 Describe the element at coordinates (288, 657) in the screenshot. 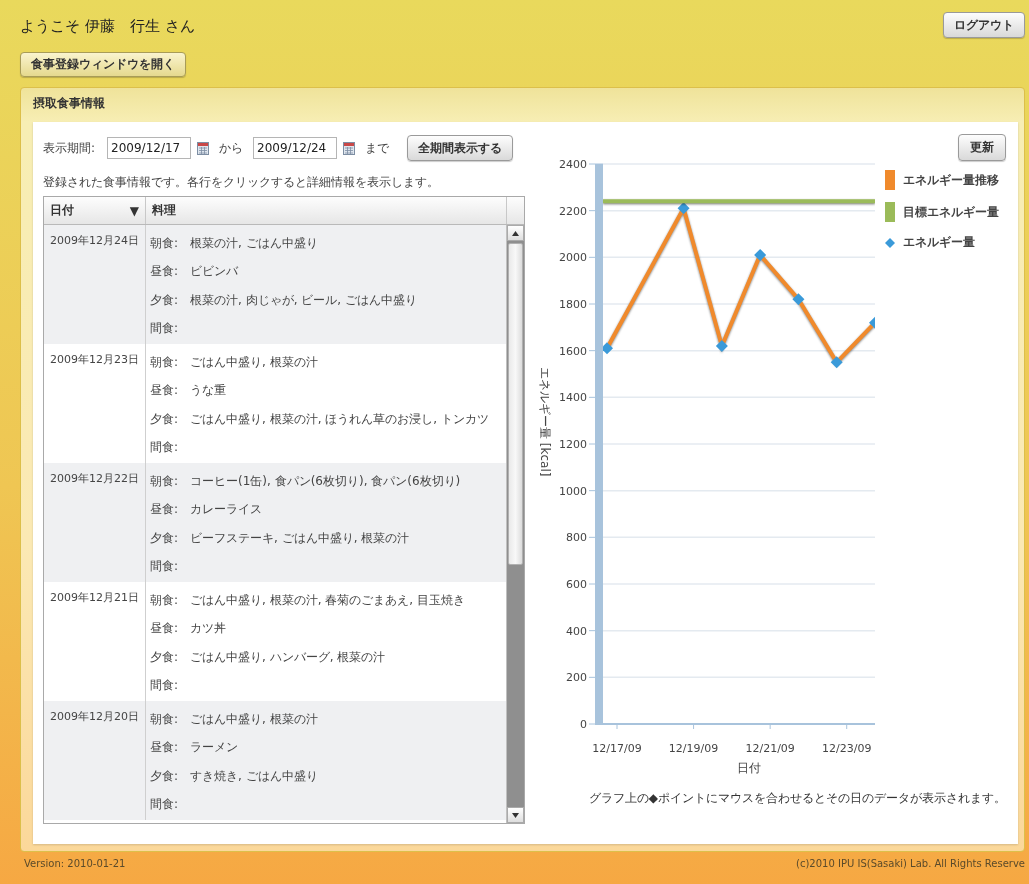

I see `meal-items: ごはん中盛り, ハンバーグ, 根菜の汁` at that location.